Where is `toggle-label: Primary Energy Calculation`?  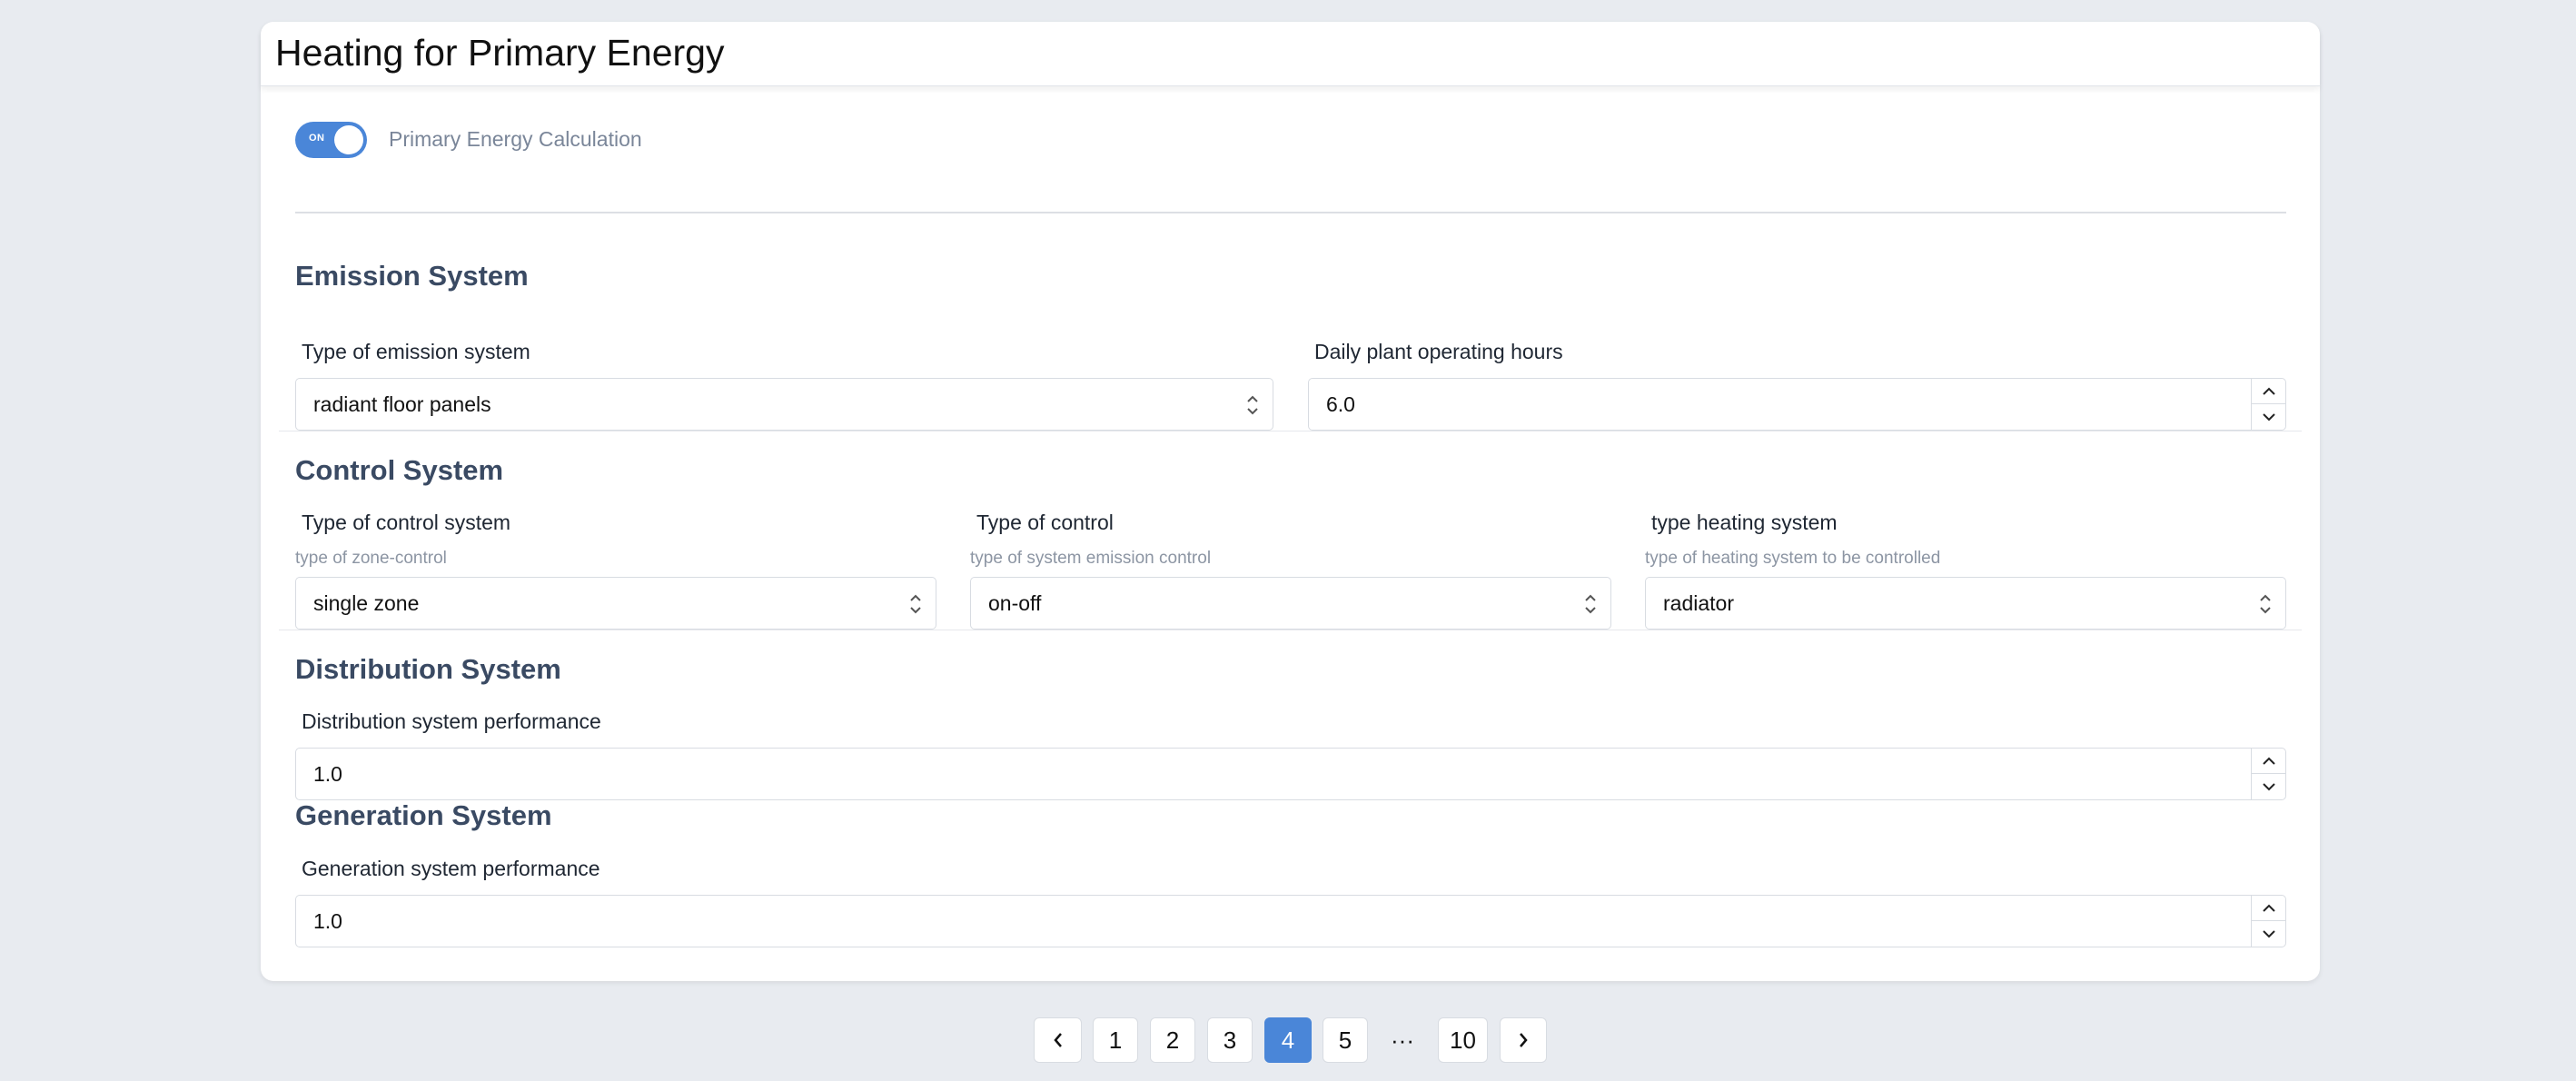 toggle-label: Primary Energy Calculation is located at coordinates (515, 139).